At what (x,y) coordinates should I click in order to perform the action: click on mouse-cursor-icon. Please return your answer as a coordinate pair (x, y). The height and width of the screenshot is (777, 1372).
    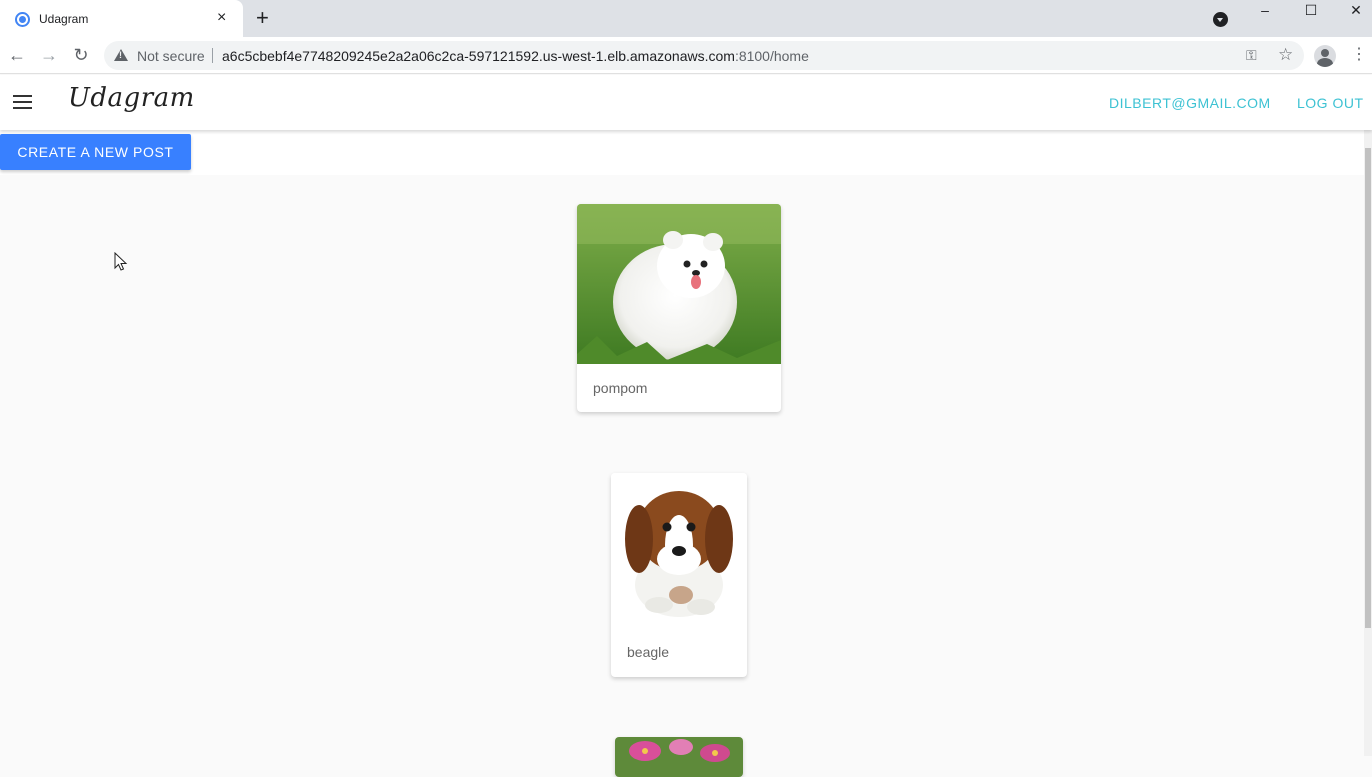
    Looking at the image, I should click on (121, 261).